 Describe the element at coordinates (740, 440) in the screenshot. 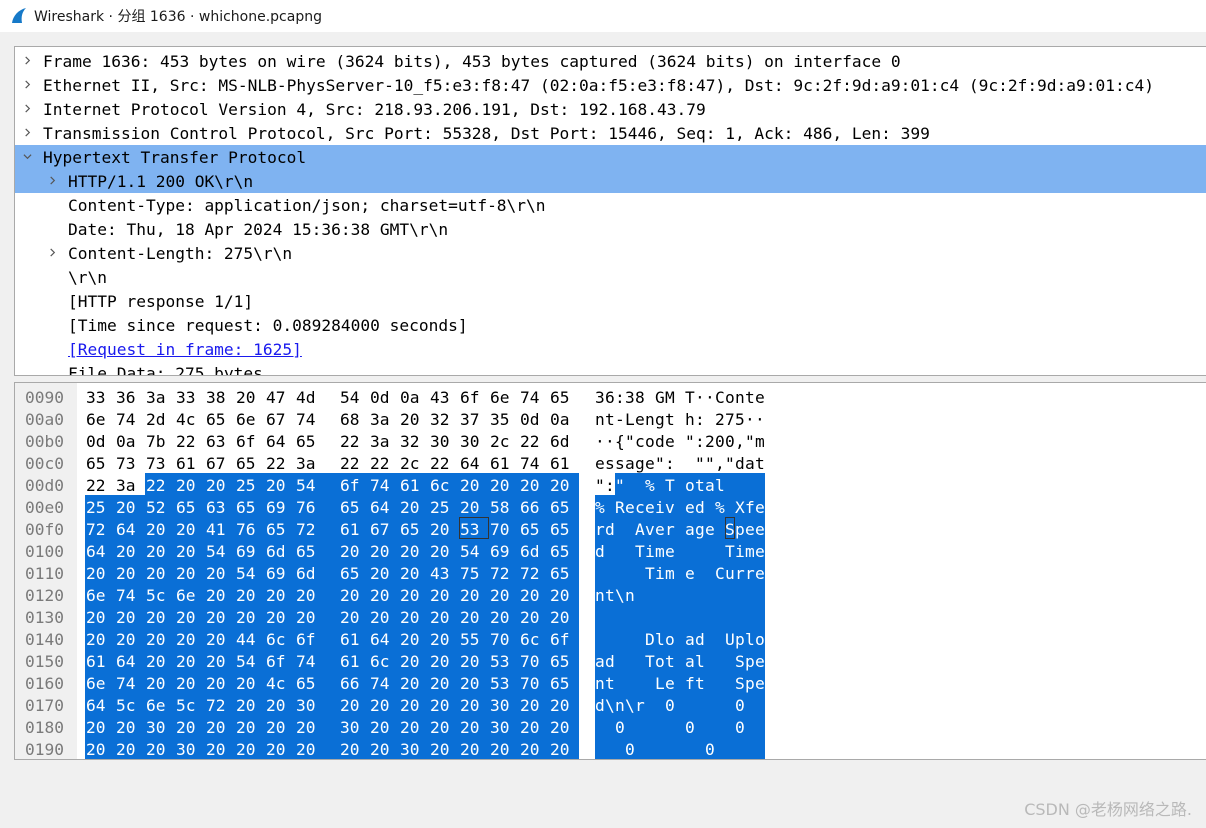

I see `ascii-char: ,` at that location.